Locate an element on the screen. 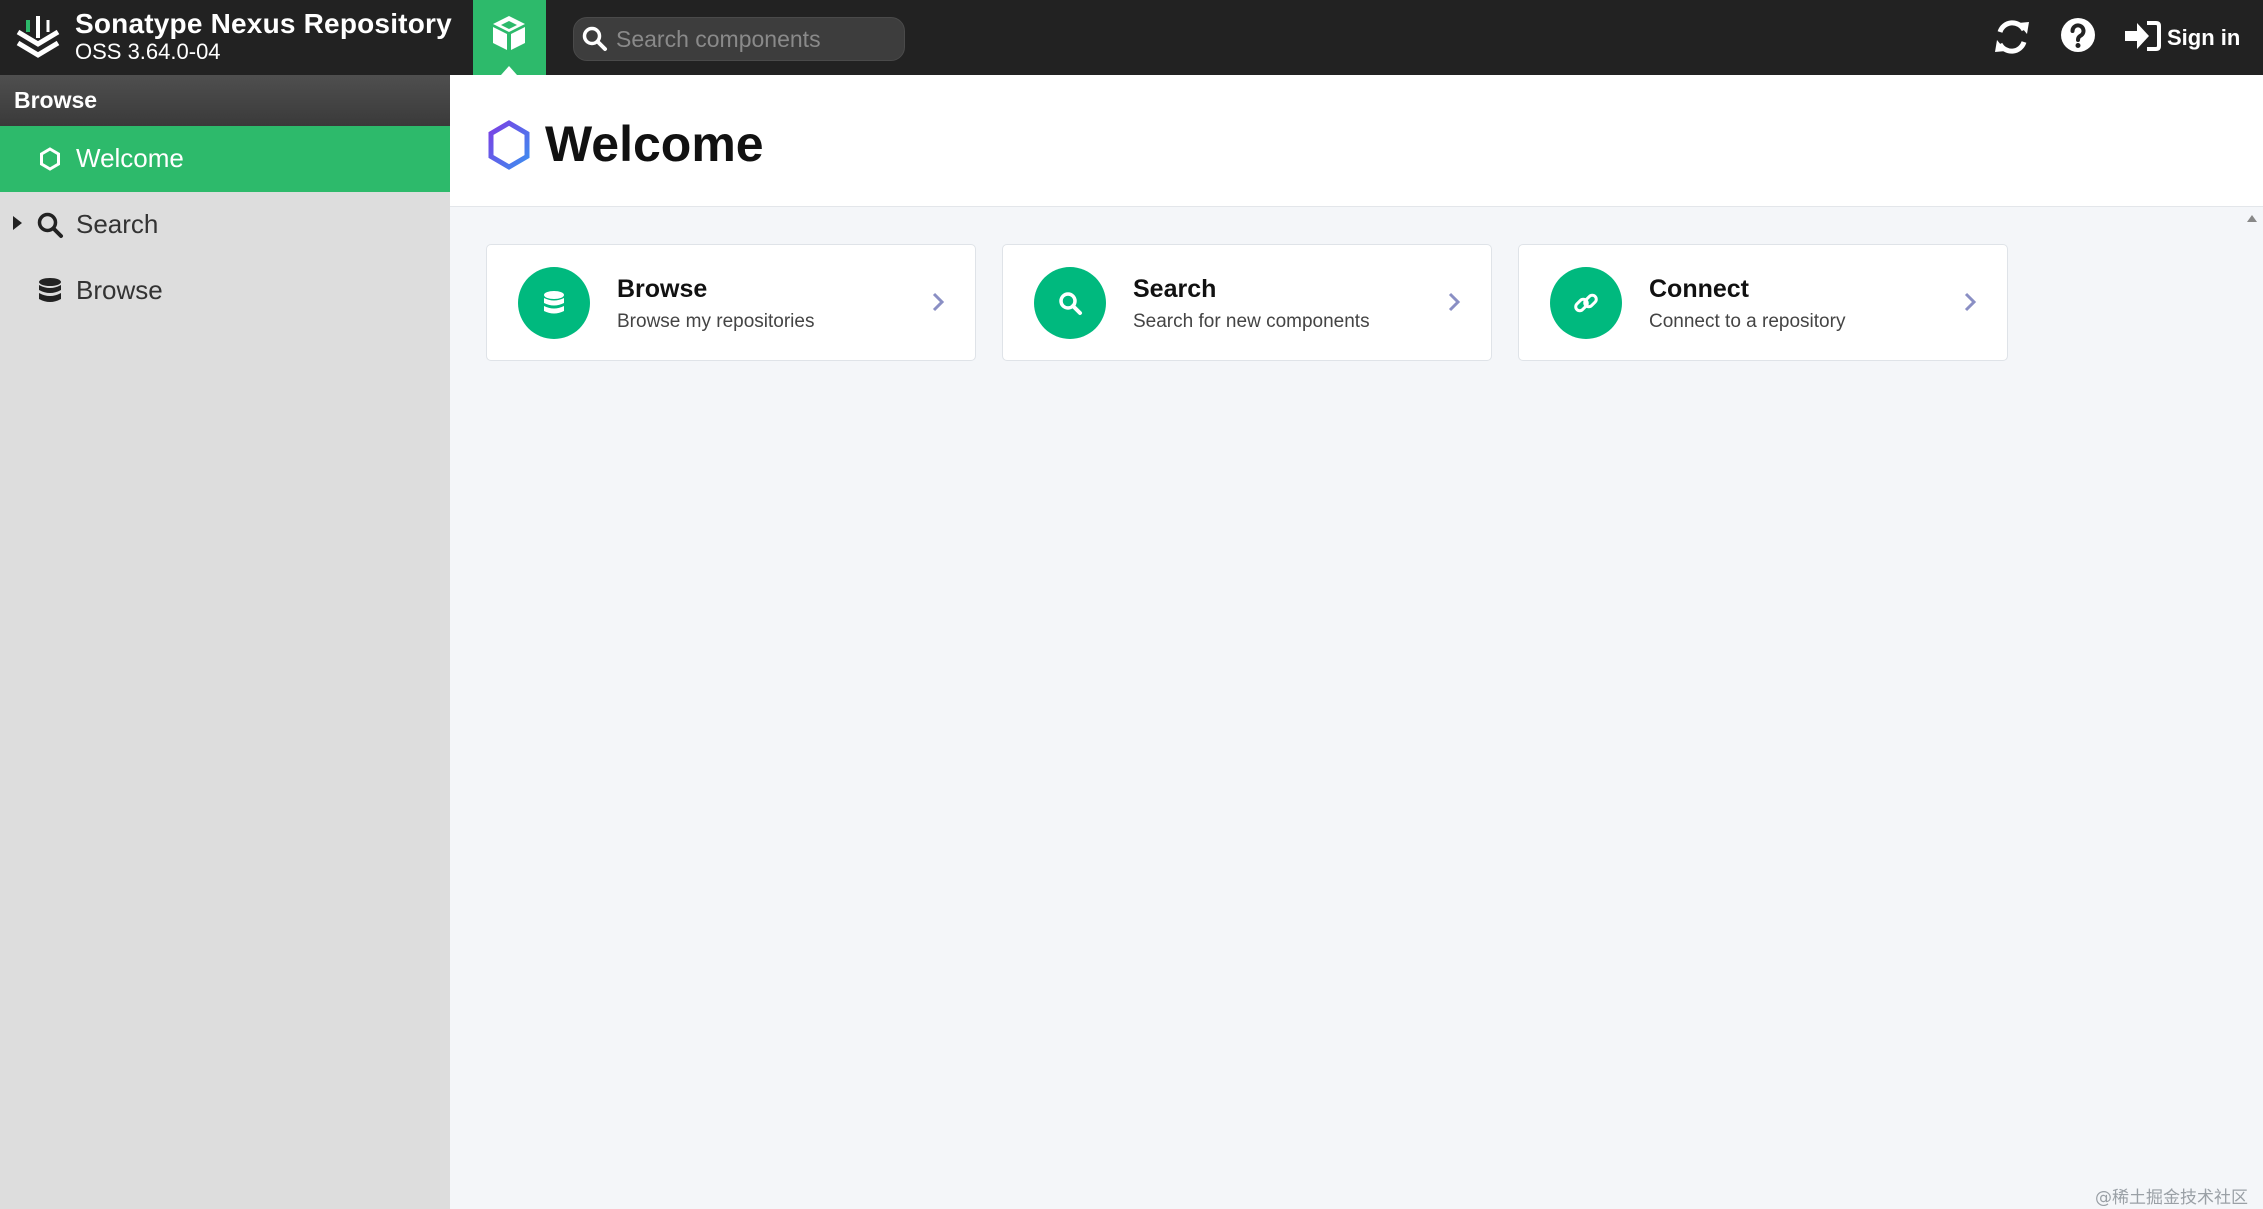 The height and width of the screenshot is (1209, 2263). card-subtitle: Search for new components is located at coordinates (1251, 321).